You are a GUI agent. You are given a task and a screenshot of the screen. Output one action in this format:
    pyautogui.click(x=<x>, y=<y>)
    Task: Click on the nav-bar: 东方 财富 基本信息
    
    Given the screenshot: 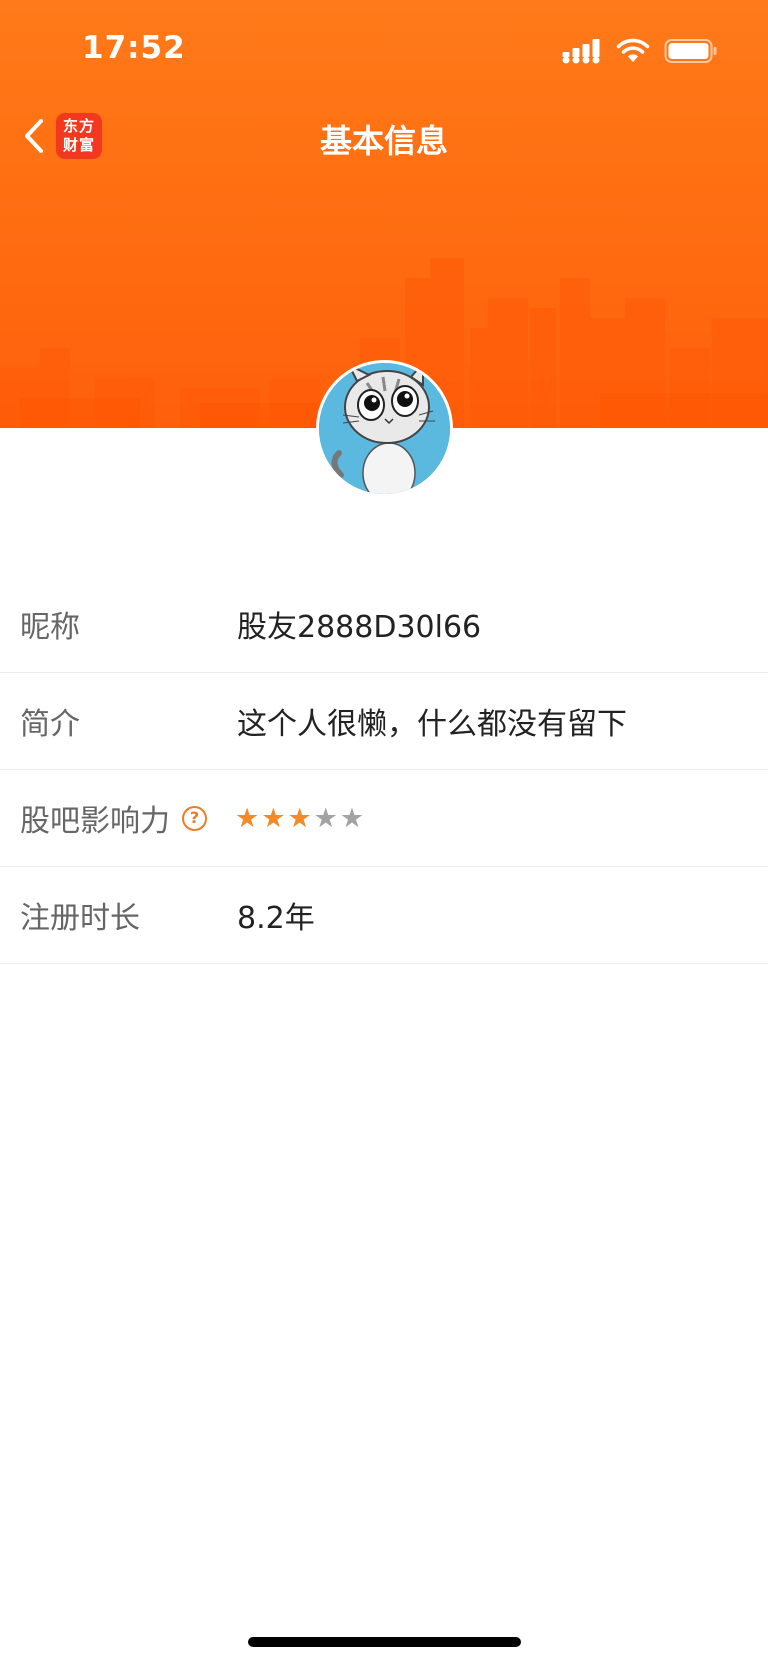 What is the action you would take?
    pyautogui.click(x=384, y=136)
    